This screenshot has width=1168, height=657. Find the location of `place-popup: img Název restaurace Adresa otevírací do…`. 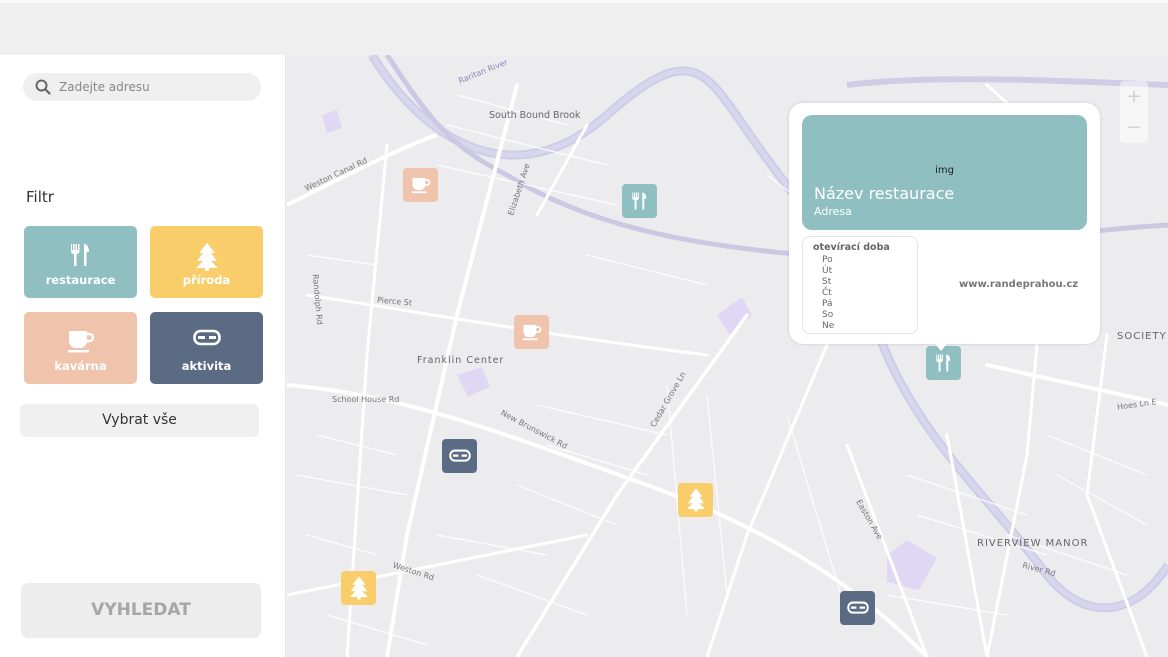

place-popup: img Název restaurace Adresa otevírací do… is located at coordinates (944, 227).